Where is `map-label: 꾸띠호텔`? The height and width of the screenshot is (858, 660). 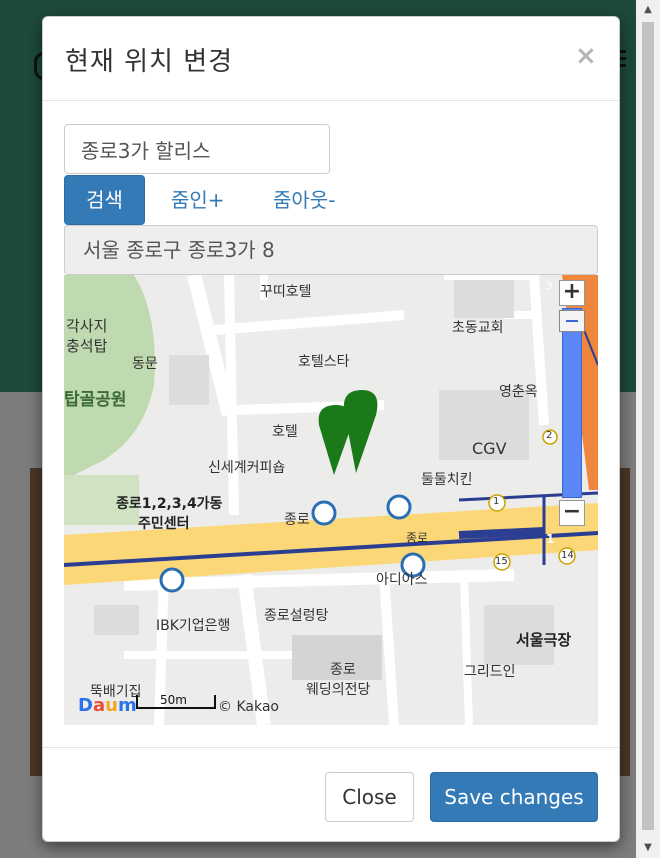
map-label: 꾸띠호텔 is located at coordinates (286, 292).